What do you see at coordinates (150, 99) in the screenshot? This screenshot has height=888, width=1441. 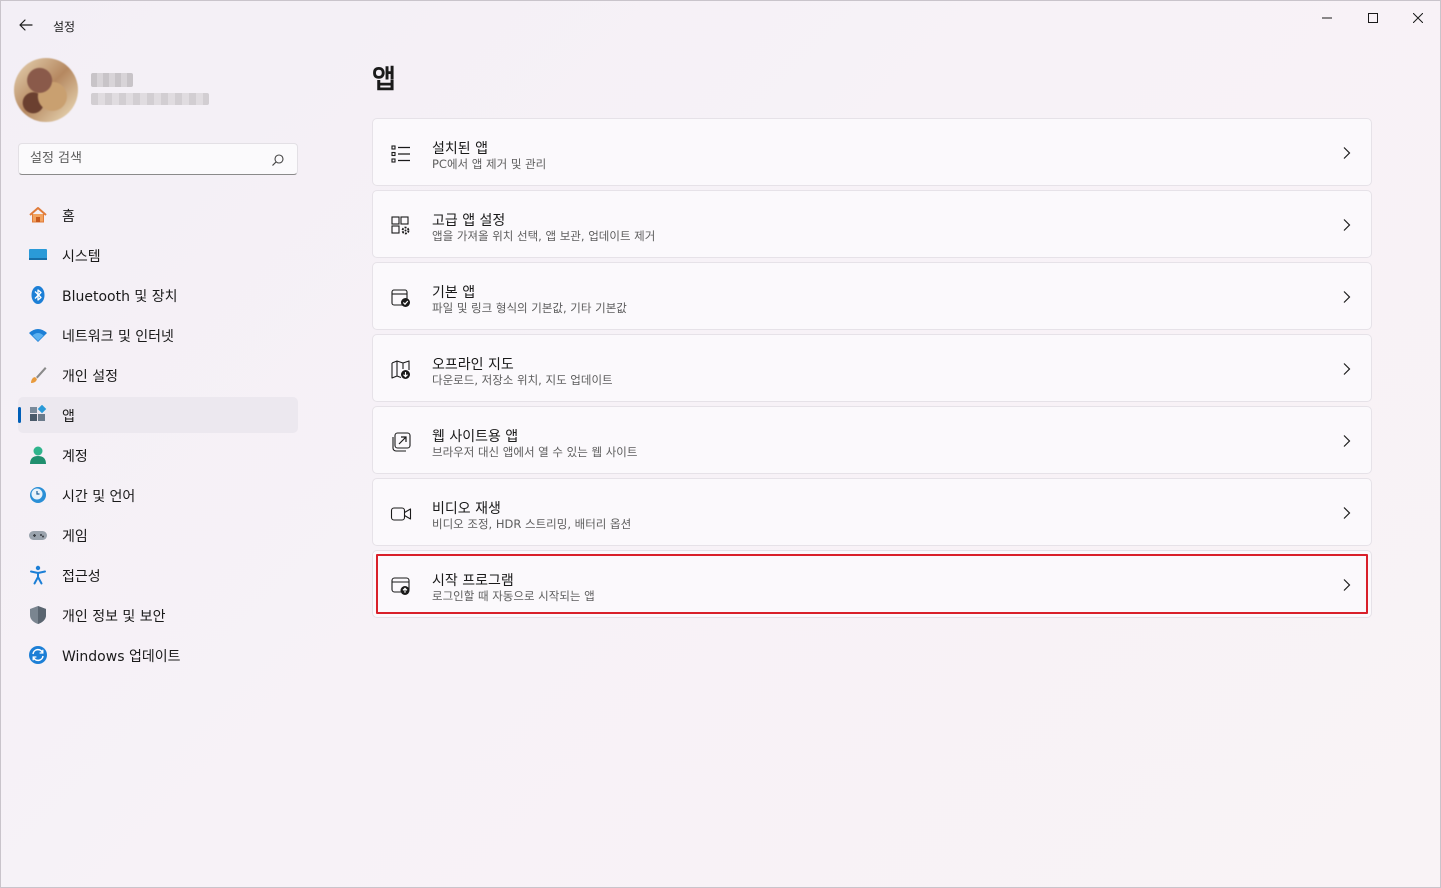 I see `profile-email-redacted` at bounding box center [150, 99].